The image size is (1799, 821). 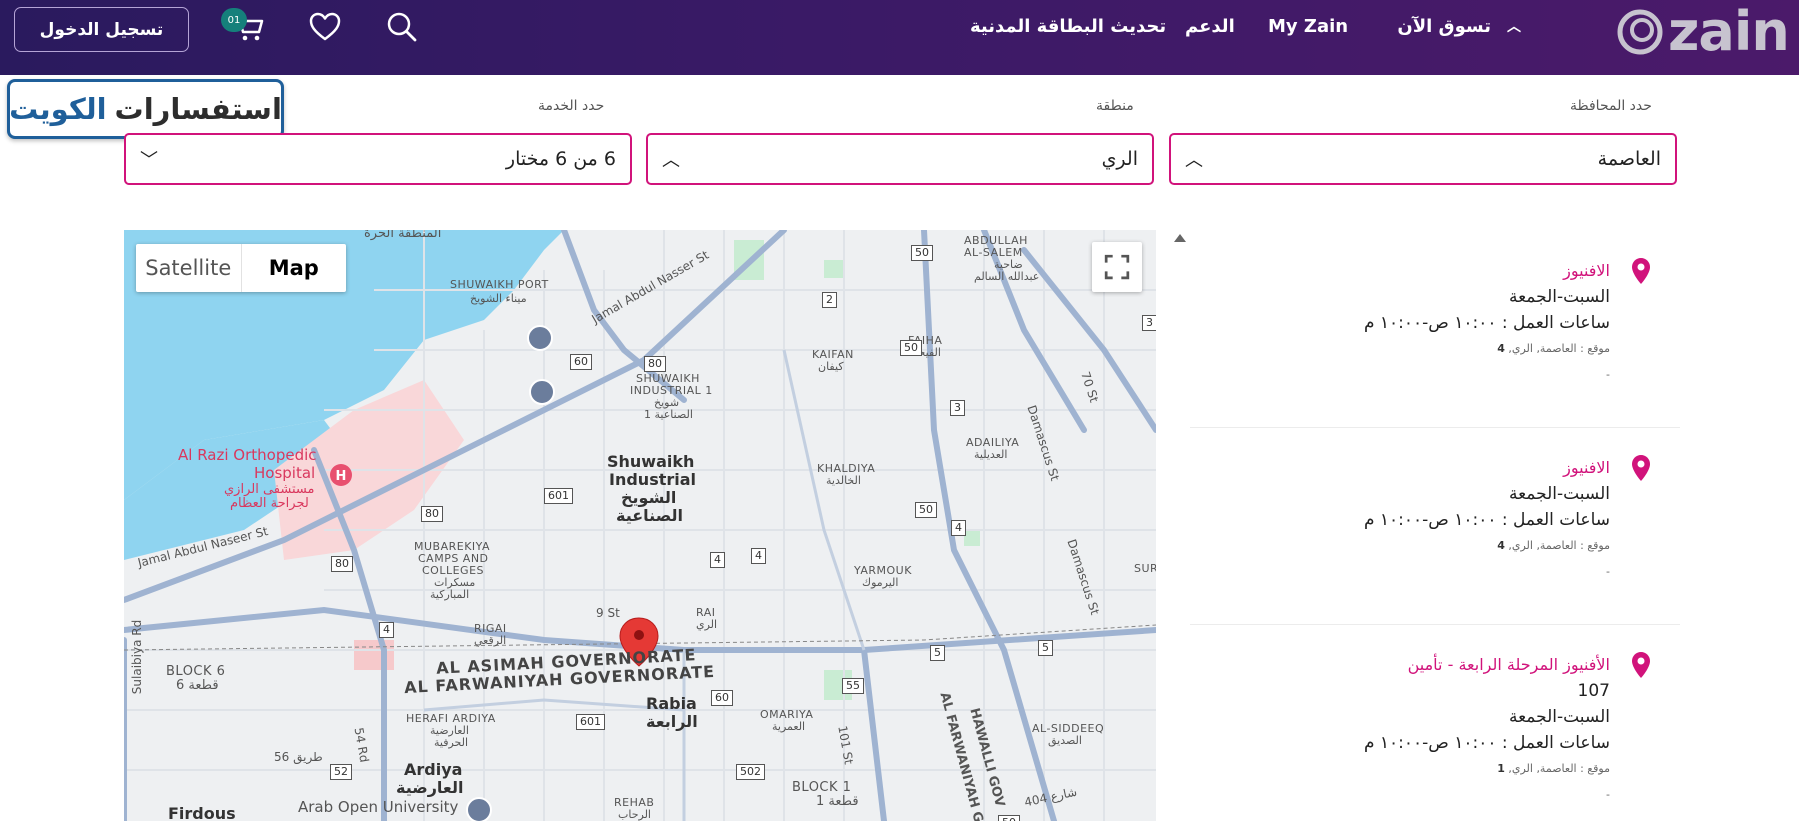 What do you see at coordinates (58, 109) in the screenshot?
I see `country-badge-country: الكويت` at bounding box center [58, 109].